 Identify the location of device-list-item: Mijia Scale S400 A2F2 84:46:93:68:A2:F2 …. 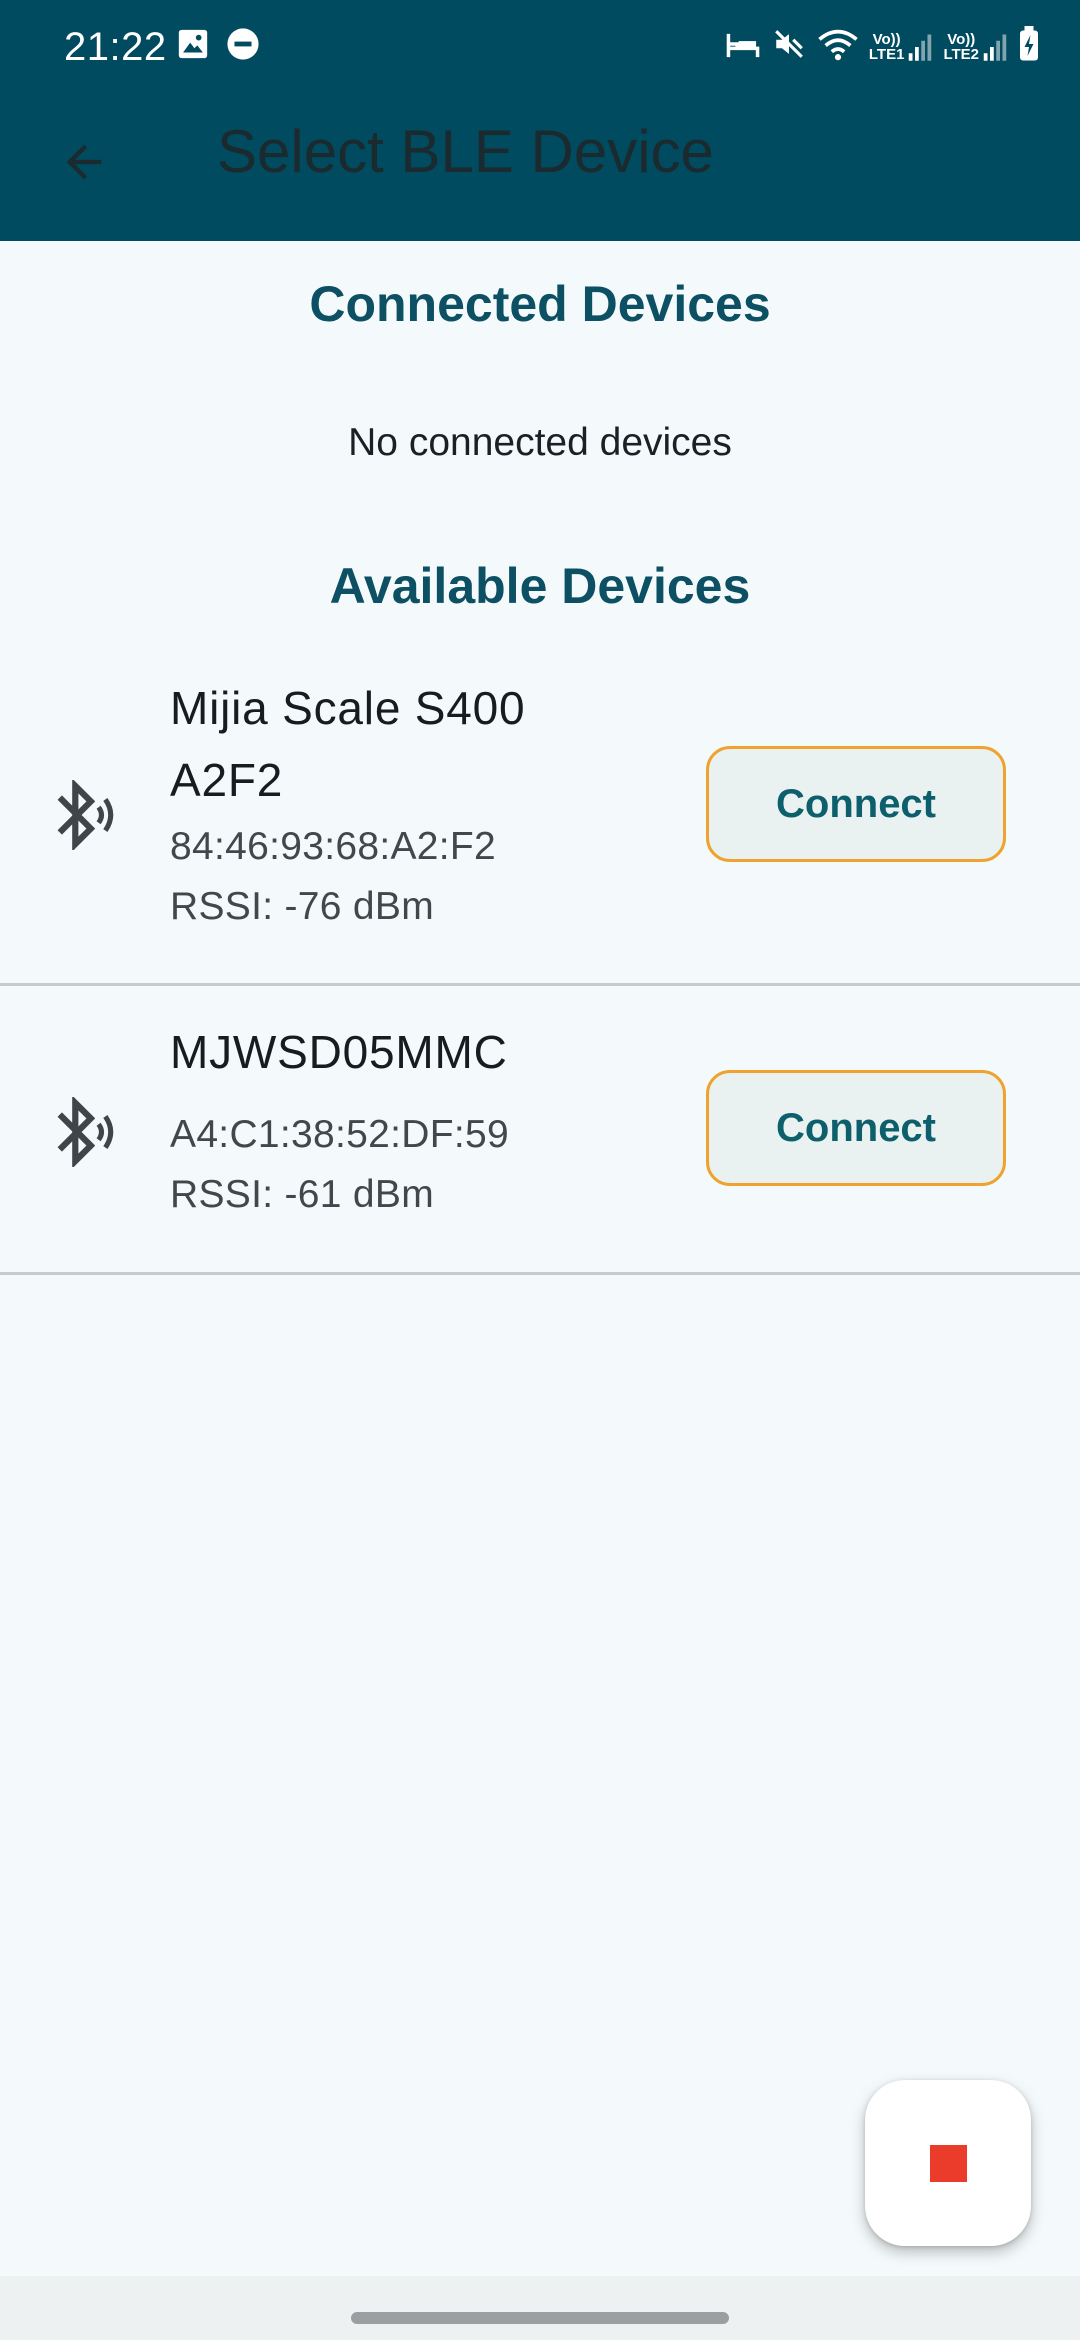
(540, 814).